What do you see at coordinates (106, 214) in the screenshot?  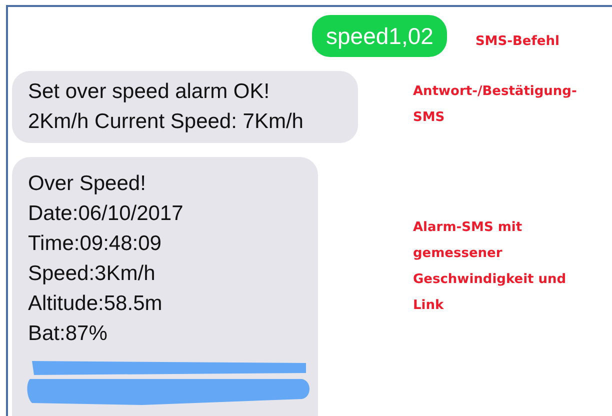 I see `message-text: Date:06/10/2017` at bounding box center [106, 214].